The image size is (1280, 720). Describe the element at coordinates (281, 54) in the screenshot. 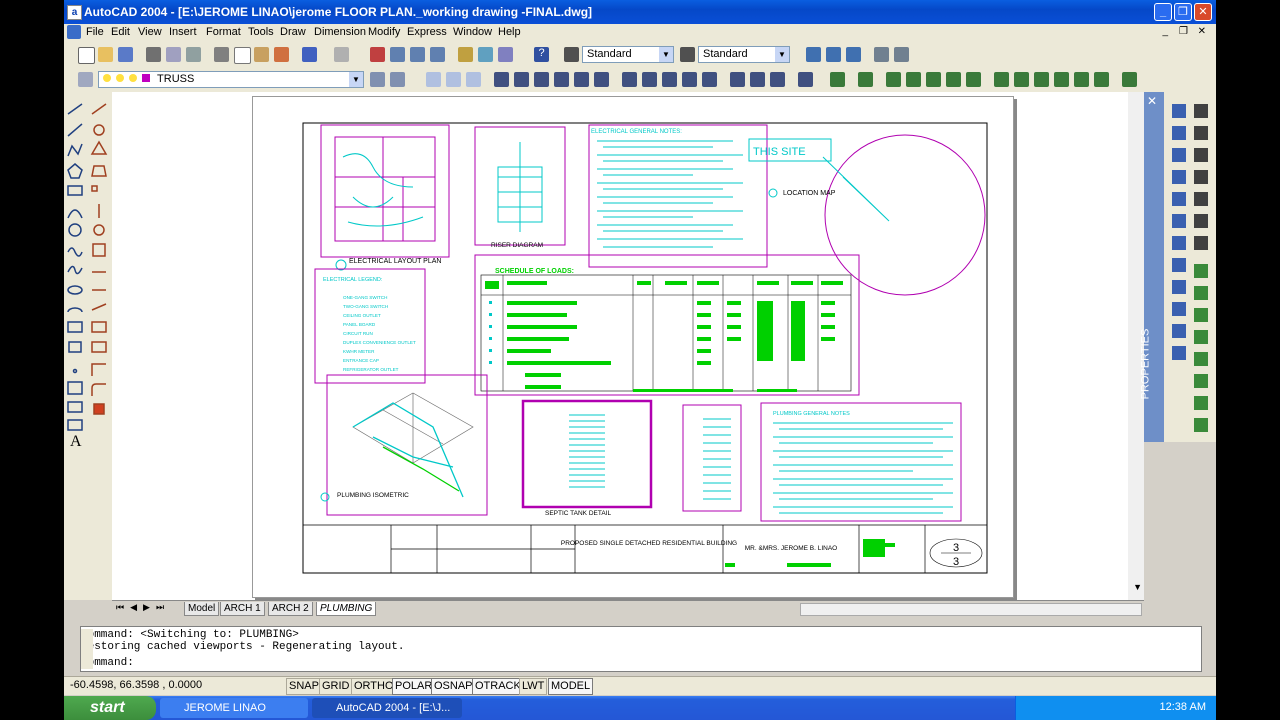

I see `match-properties-icon` at that location.